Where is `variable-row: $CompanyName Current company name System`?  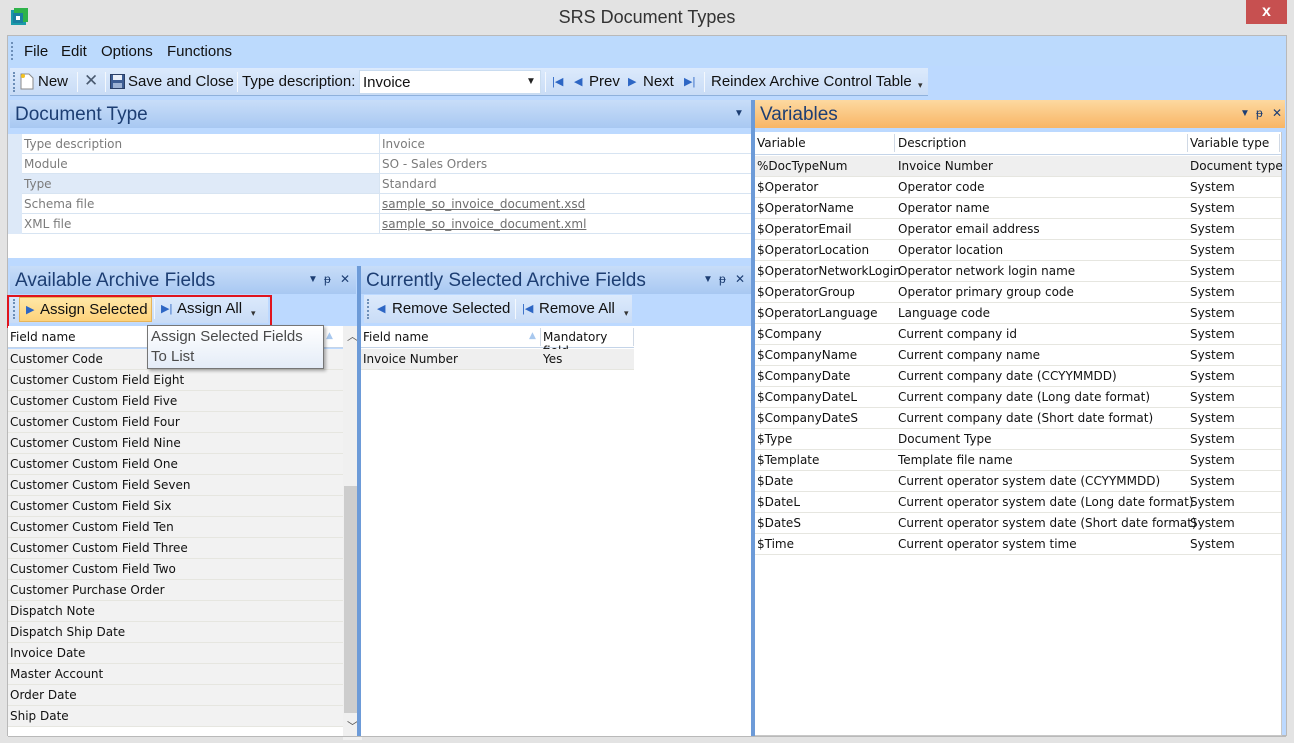 variable-row: $CompanyName Current company name System is located at coordinates (1018, 355).